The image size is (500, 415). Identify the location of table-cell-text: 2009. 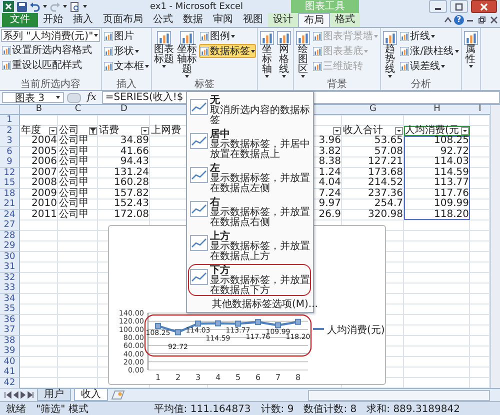
(44, 193).